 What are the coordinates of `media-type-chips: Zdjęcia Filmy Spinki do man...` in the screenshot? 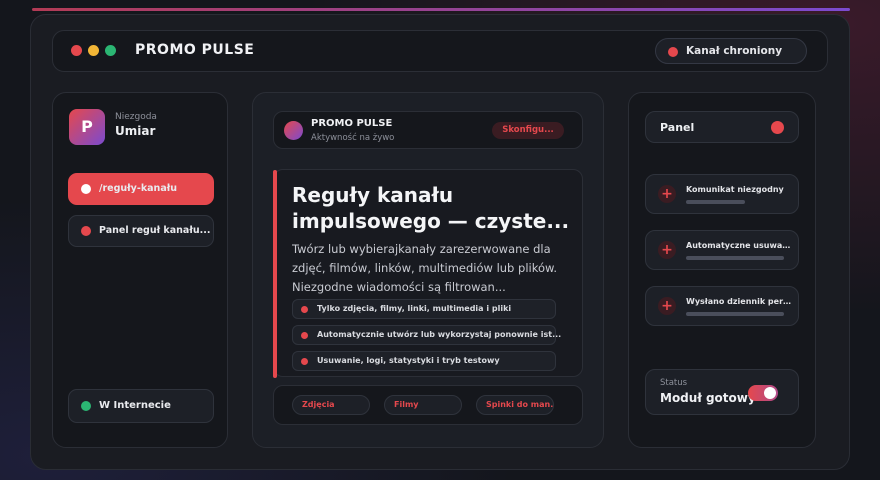 It's located at (428, 405).